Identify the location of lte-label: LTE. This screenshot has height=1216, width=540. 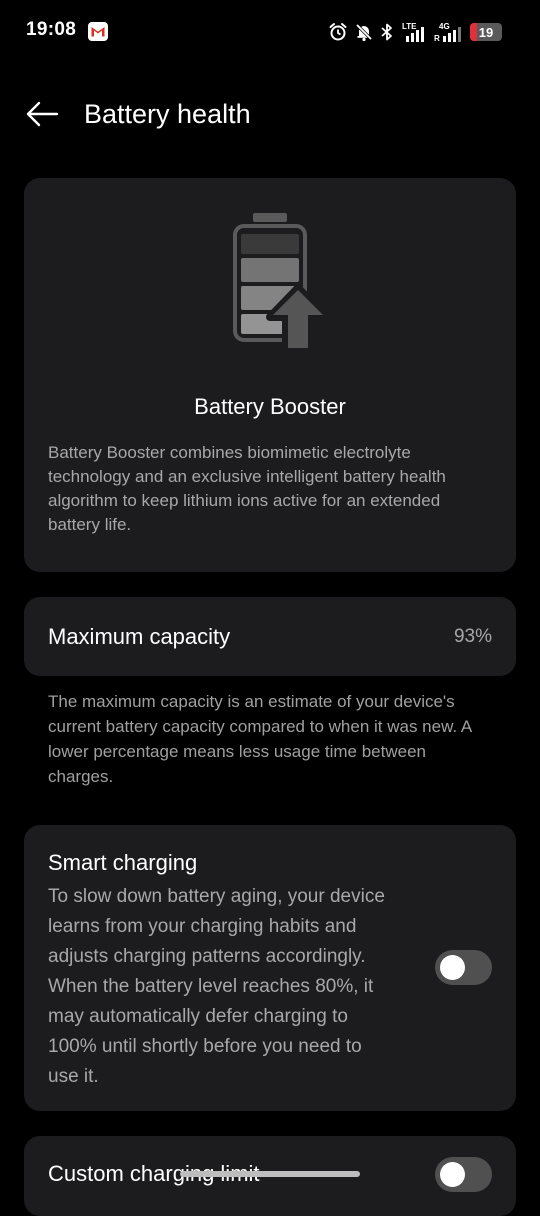
(409, 26).